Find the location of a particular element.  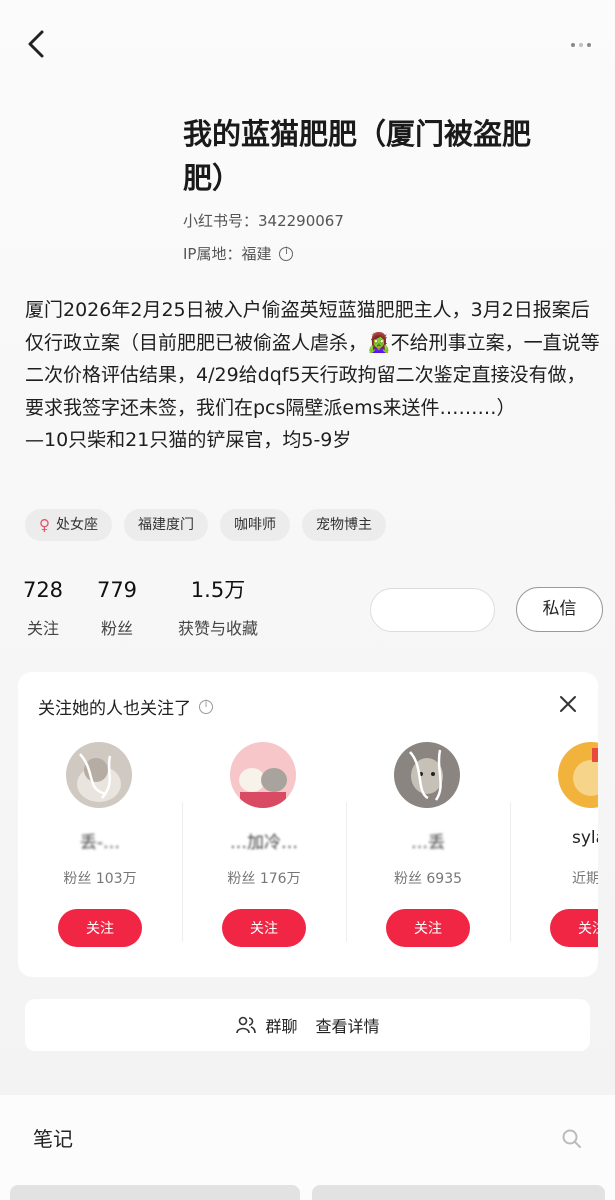

recommend-user-fans: 近期互动 is located at coordinates (585, 879).